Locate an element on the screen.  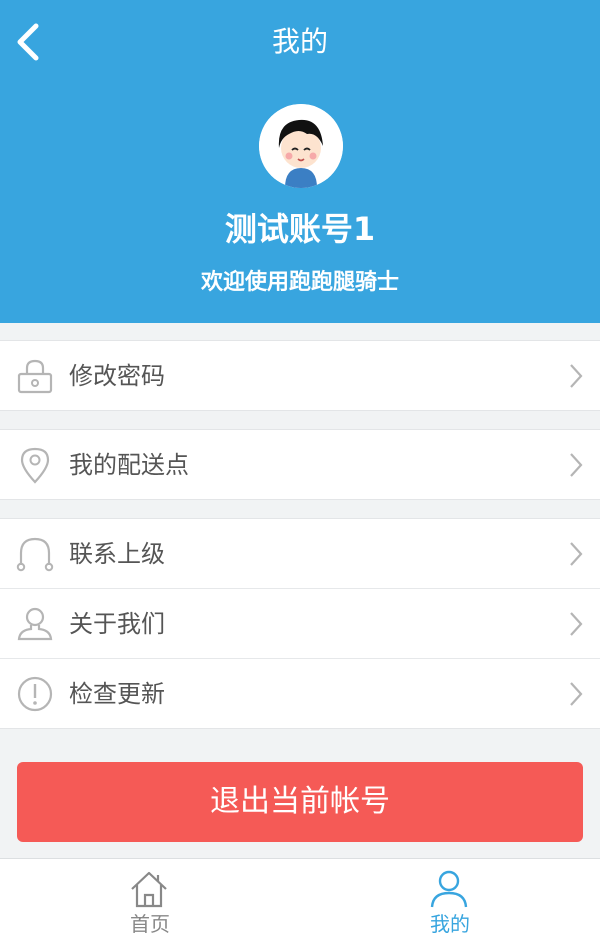
menu-group-account: 修改密码 is located at coordinates (300, 375).